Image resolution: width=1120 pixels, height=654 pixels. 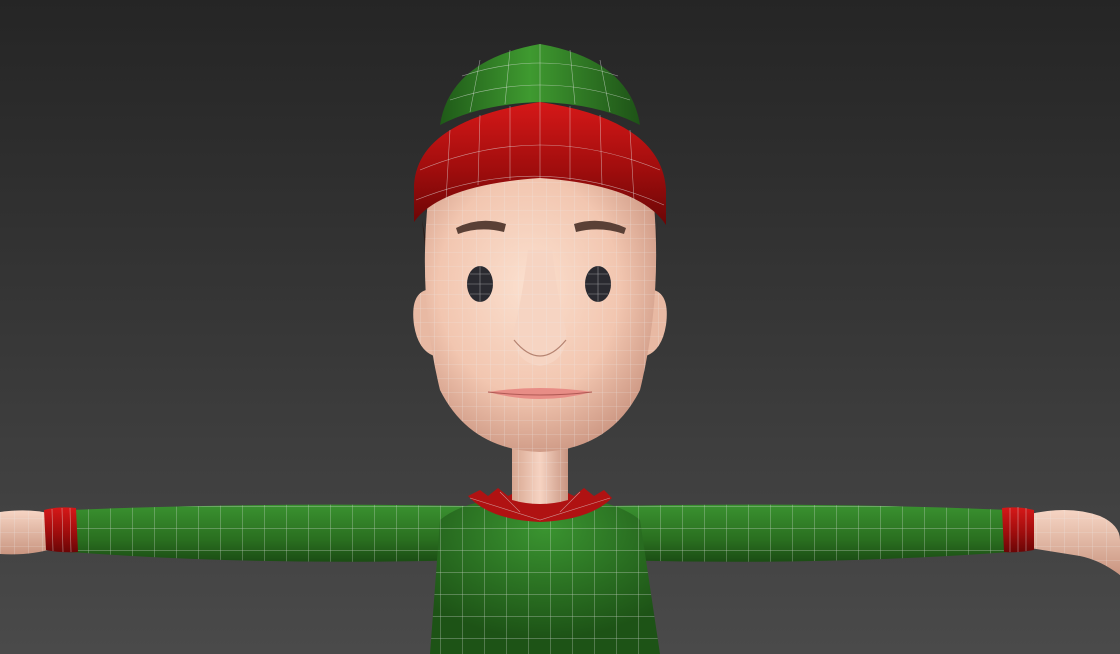 What do you see at coordinates (810, 533) in the screenshot?
I see `right-arm-sleeve` at bounding box center [810, 533].